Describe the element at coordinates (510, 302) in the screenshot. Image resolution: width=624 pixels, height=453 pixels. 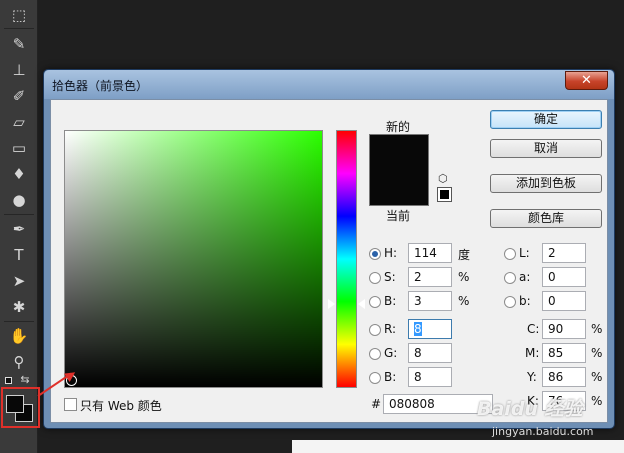
I see `b-channel-radio` at that location.